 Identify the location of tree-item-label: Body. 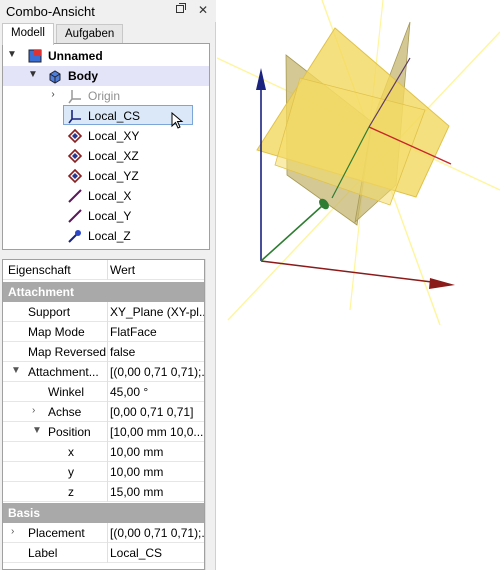
(83, 76).